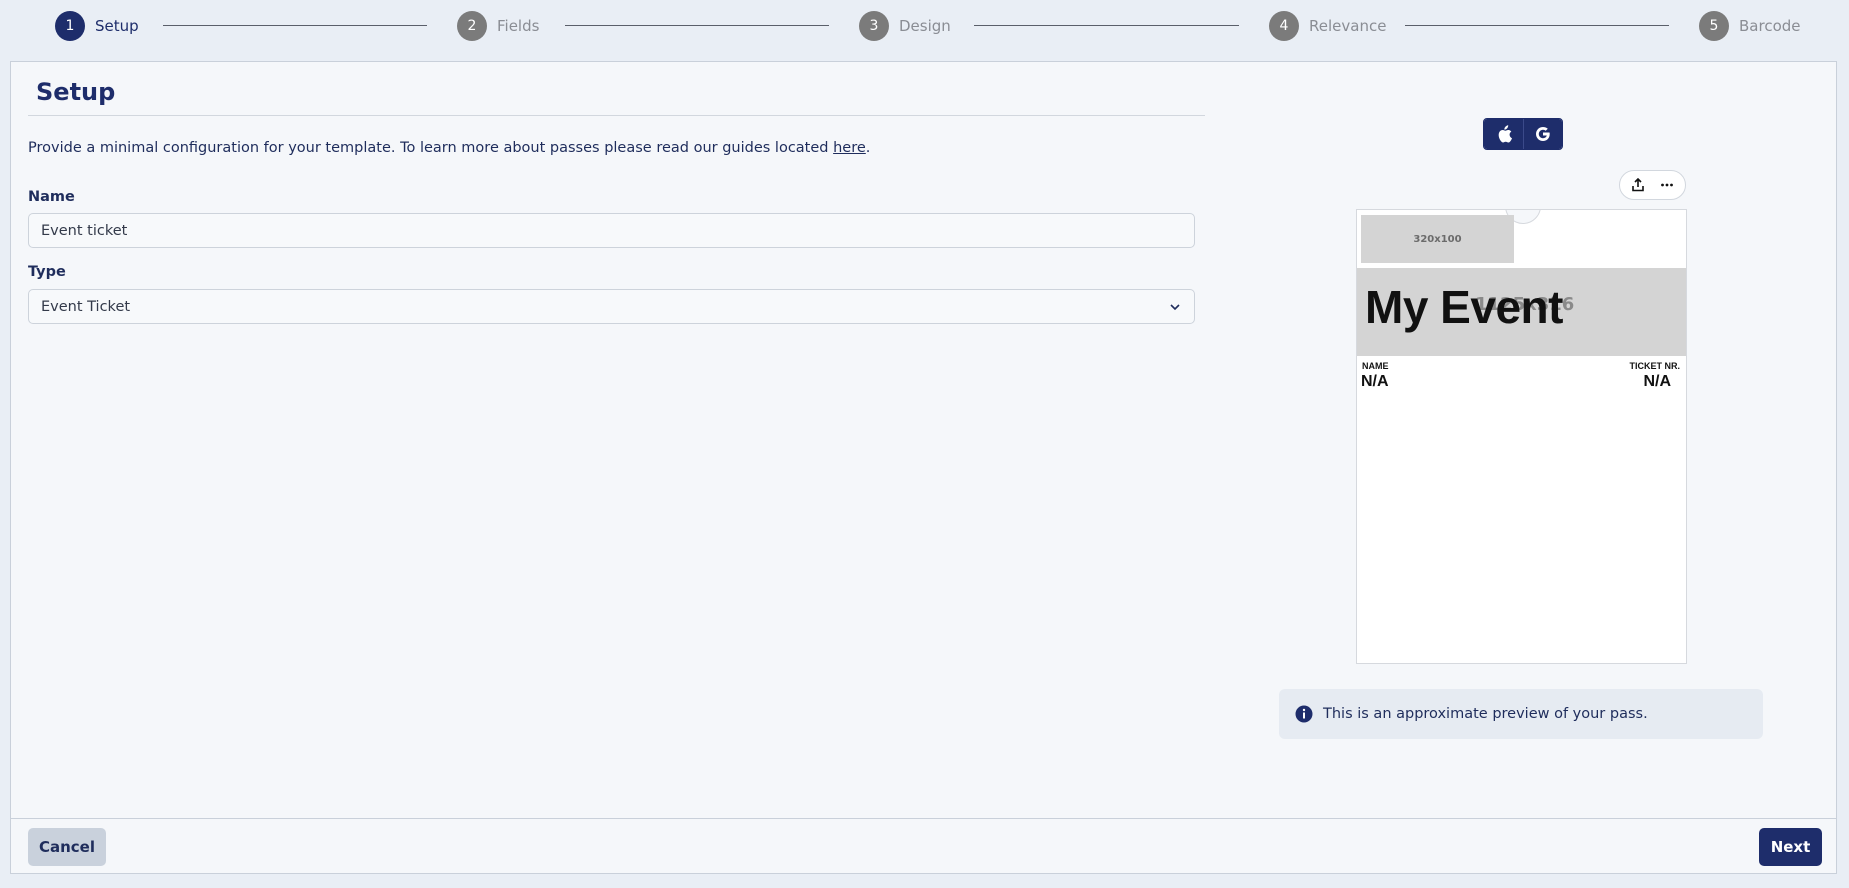 This screenshot has width=1849, height=888. What do you see at coordinates (1714, 26) in the screenshot?
I see `step-number: 5` at bounding box center [1714, 26].